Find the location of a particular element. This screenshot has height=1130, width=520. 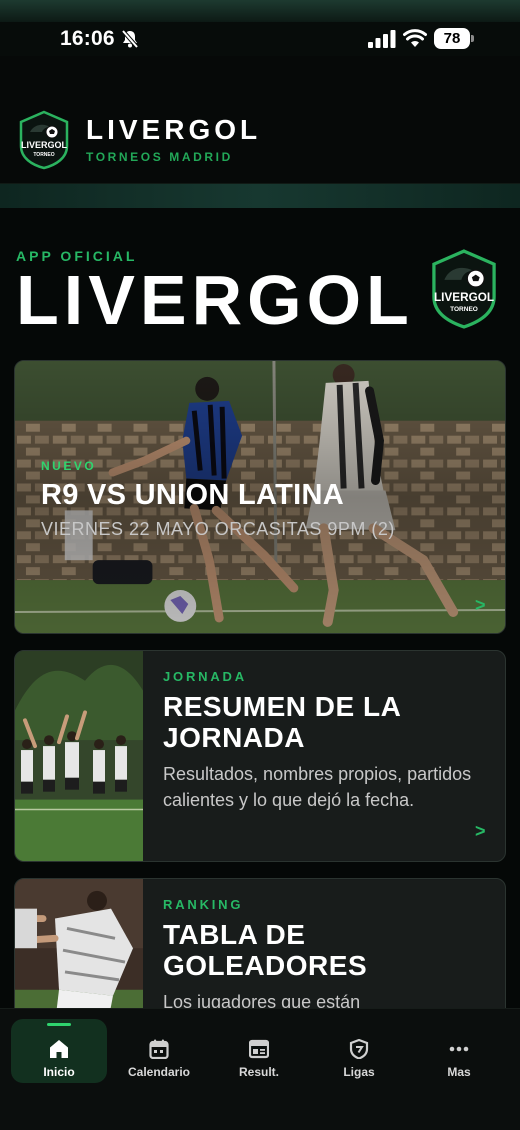

nav-label-inicio: Inicio is located at coordinates (59, 1072).